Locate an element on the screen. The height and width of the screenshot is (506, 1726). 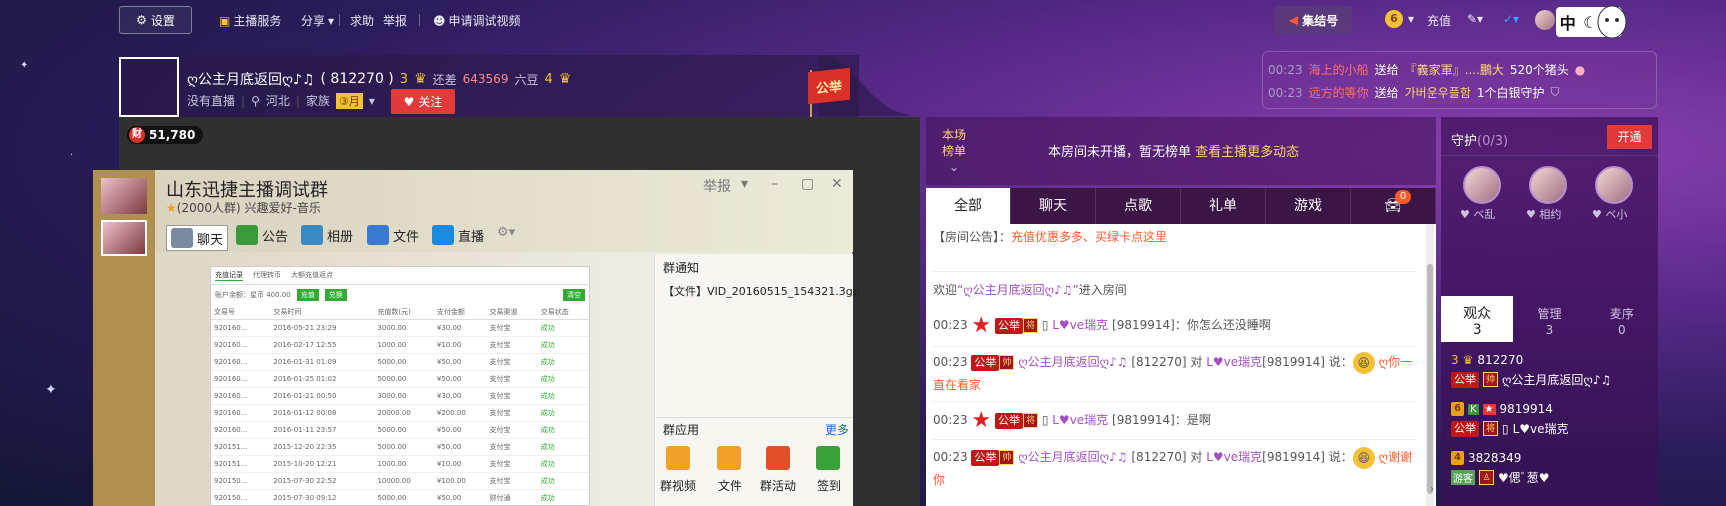
tab-car: 🚘︎ 0 is located at coordinates (1393, 206).